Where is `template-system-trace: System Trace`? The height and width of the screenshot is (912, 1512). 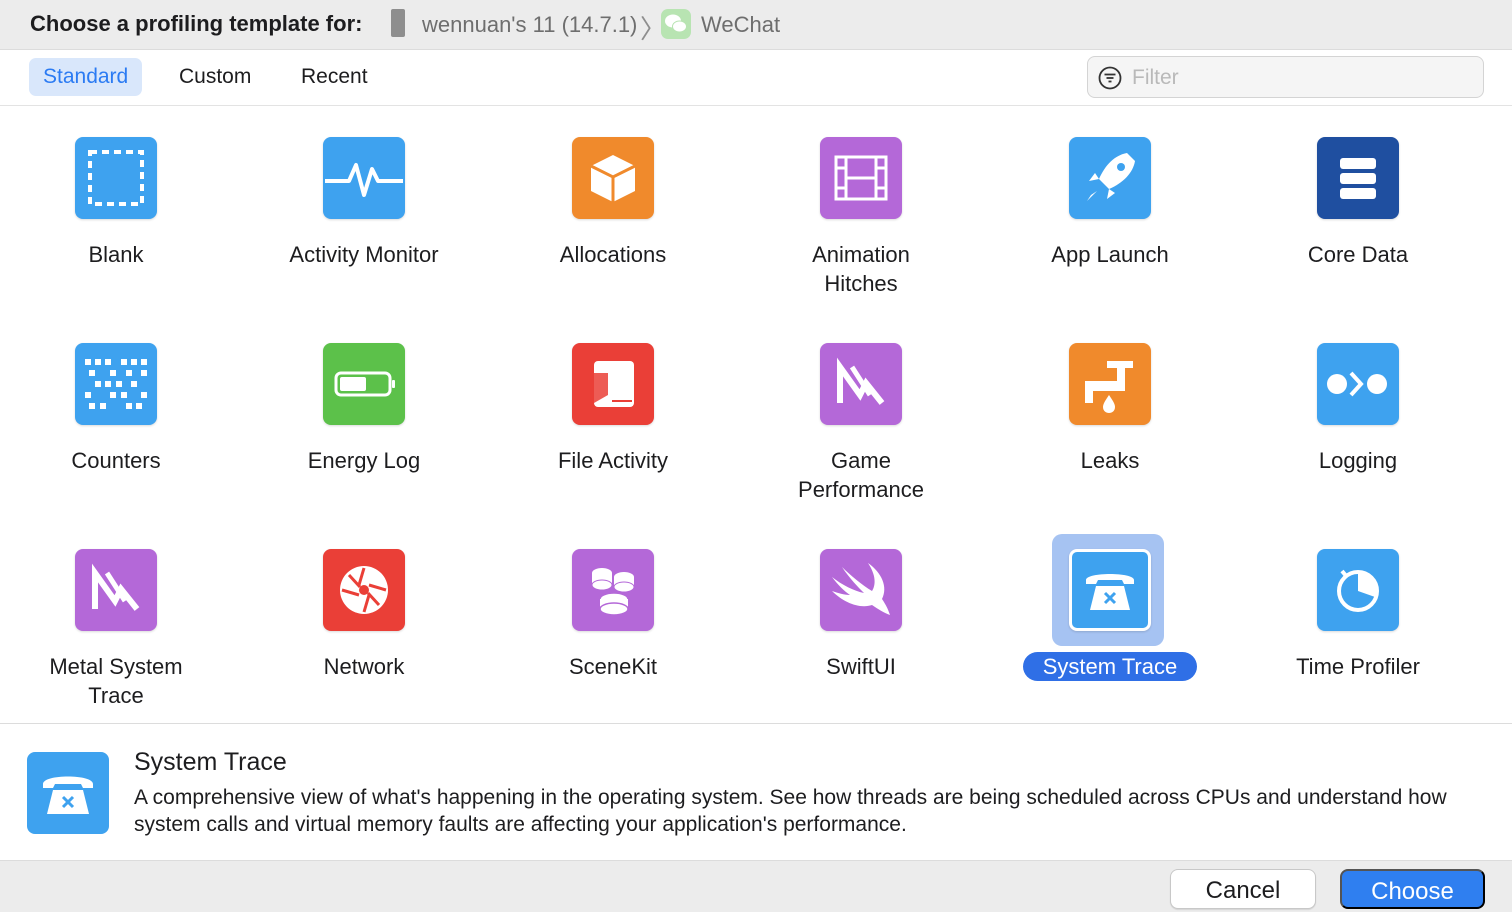
template-system-trace: System Trace is located at coordinates (1110, 608).